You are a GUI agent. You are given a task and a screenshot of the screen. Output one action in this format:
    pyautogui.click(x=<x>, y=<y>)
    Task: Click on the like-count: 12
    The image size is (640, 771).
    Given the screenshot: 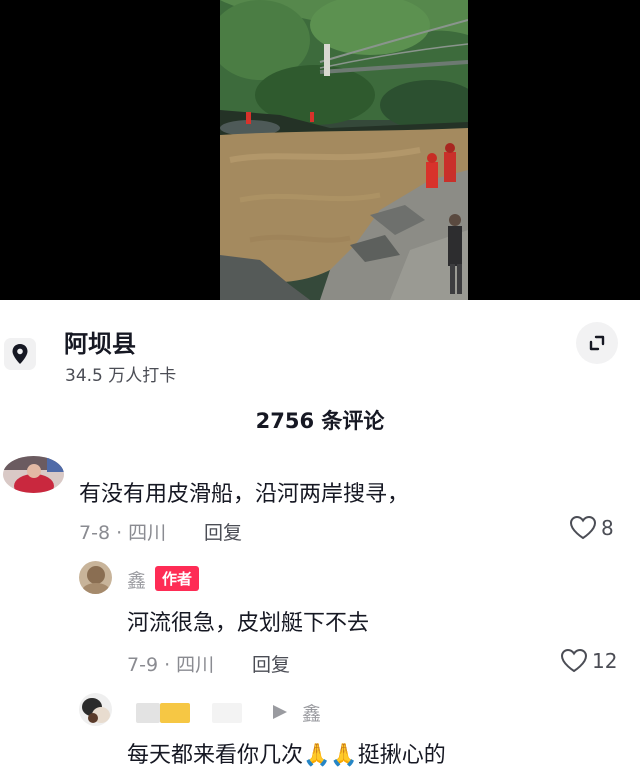 What is the action you would take?
    pyautogui.click(x=605, y=660)
    